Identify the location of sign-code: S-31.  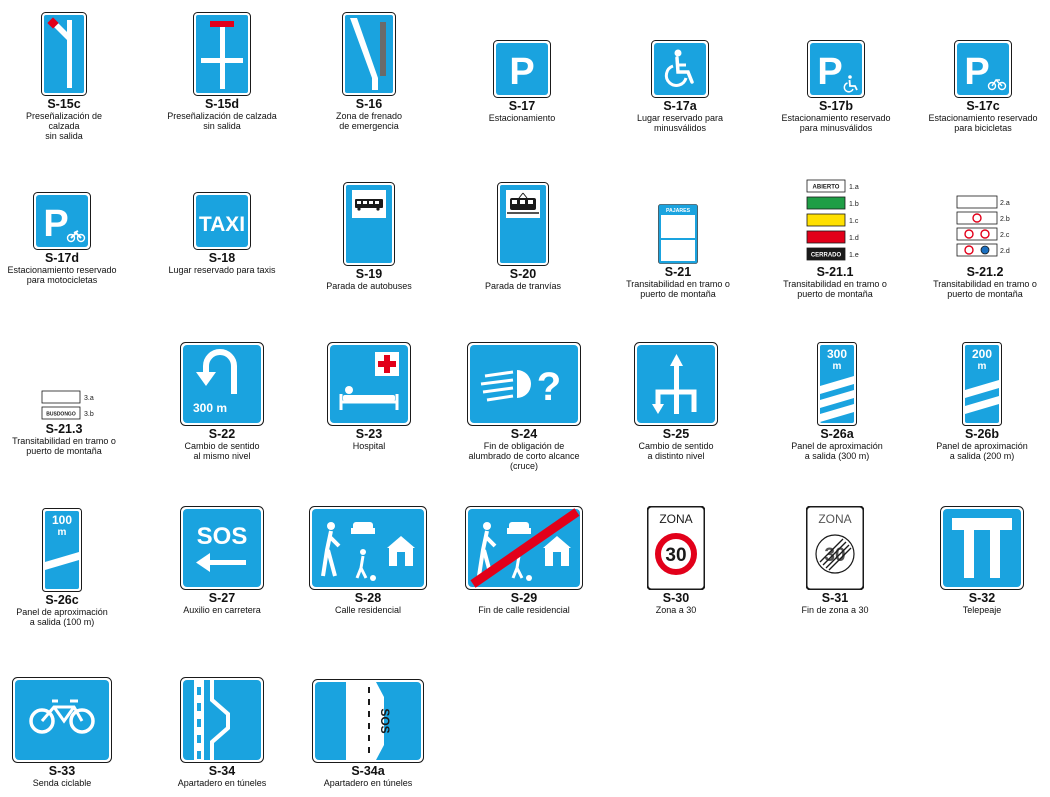
(835, 598).